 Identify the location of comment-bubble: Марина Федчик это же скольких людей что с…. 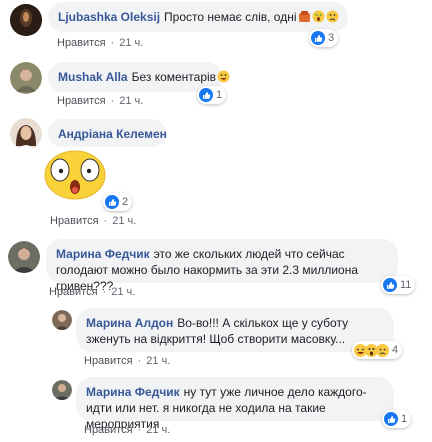
(222, 266).